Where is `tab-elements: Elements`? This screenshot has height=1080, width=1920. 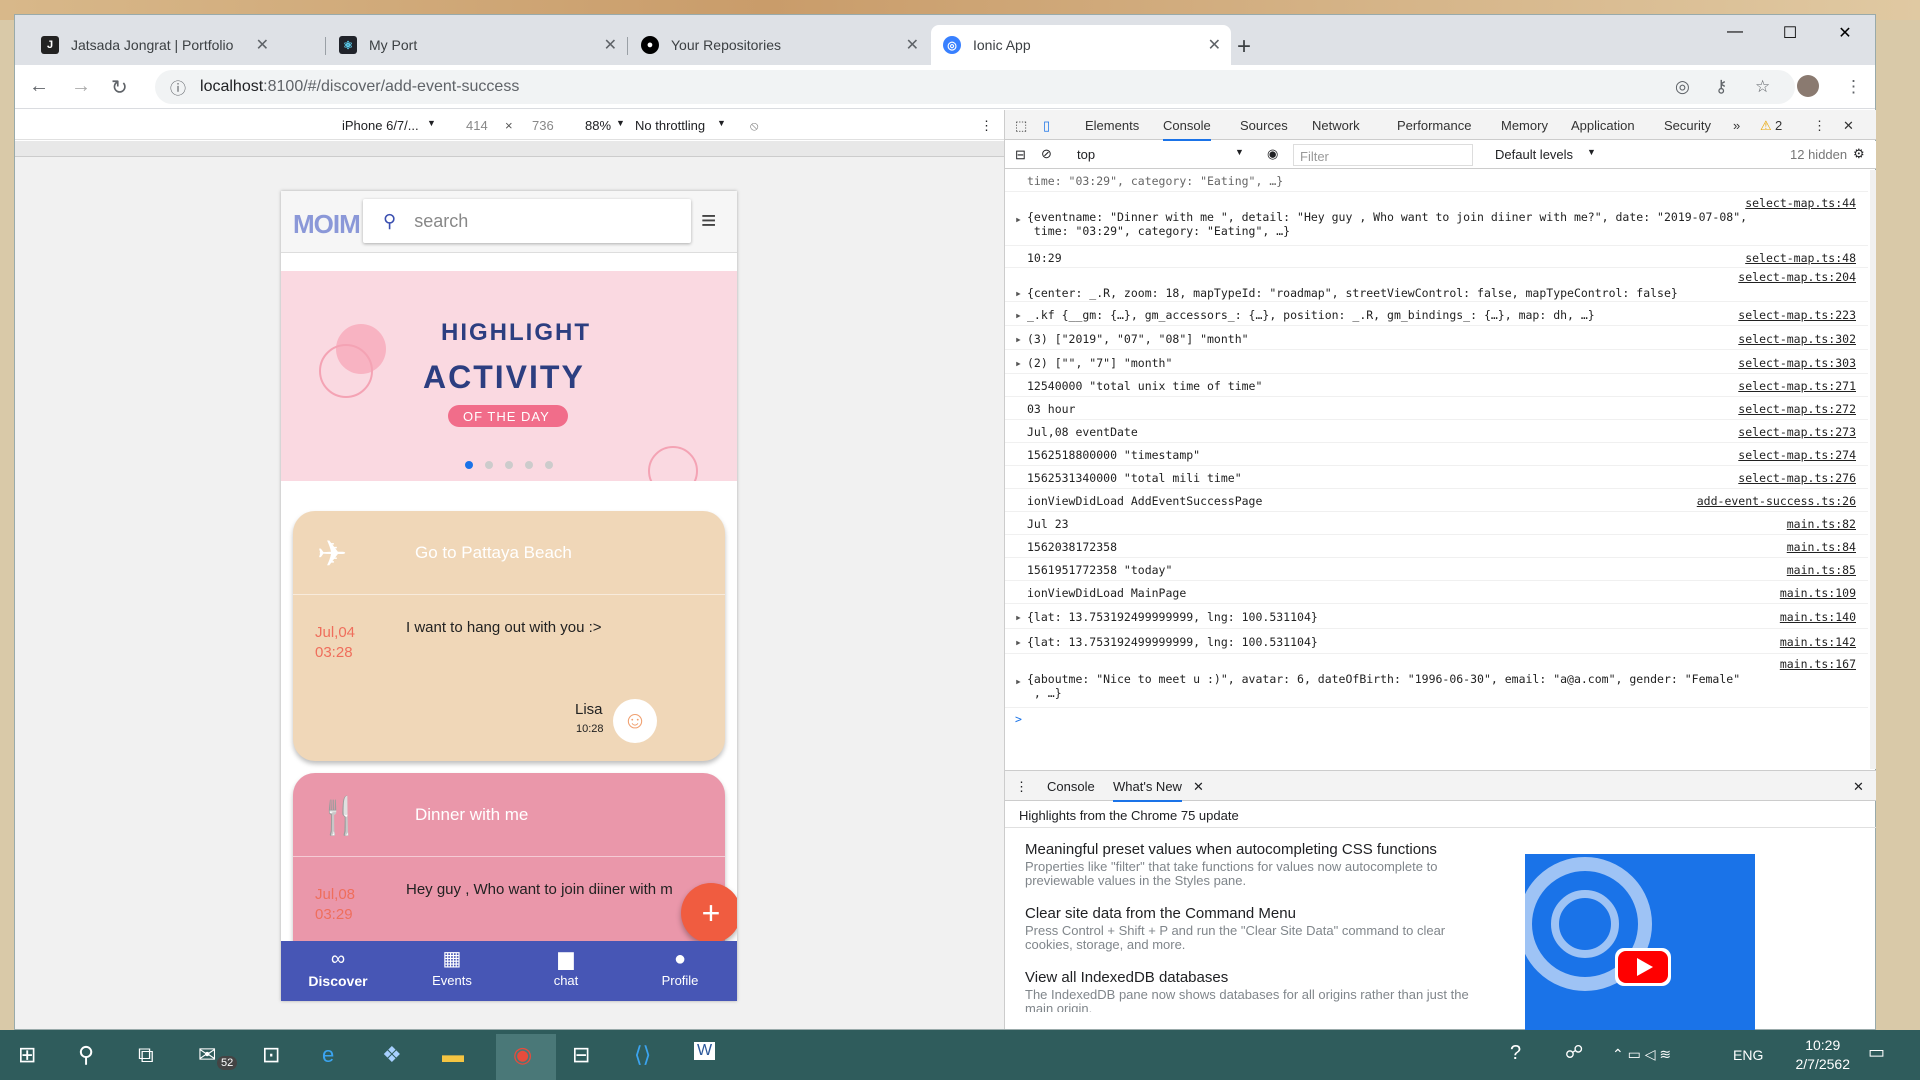
tab-elements: Elements is located at coordinates (1112, 125).